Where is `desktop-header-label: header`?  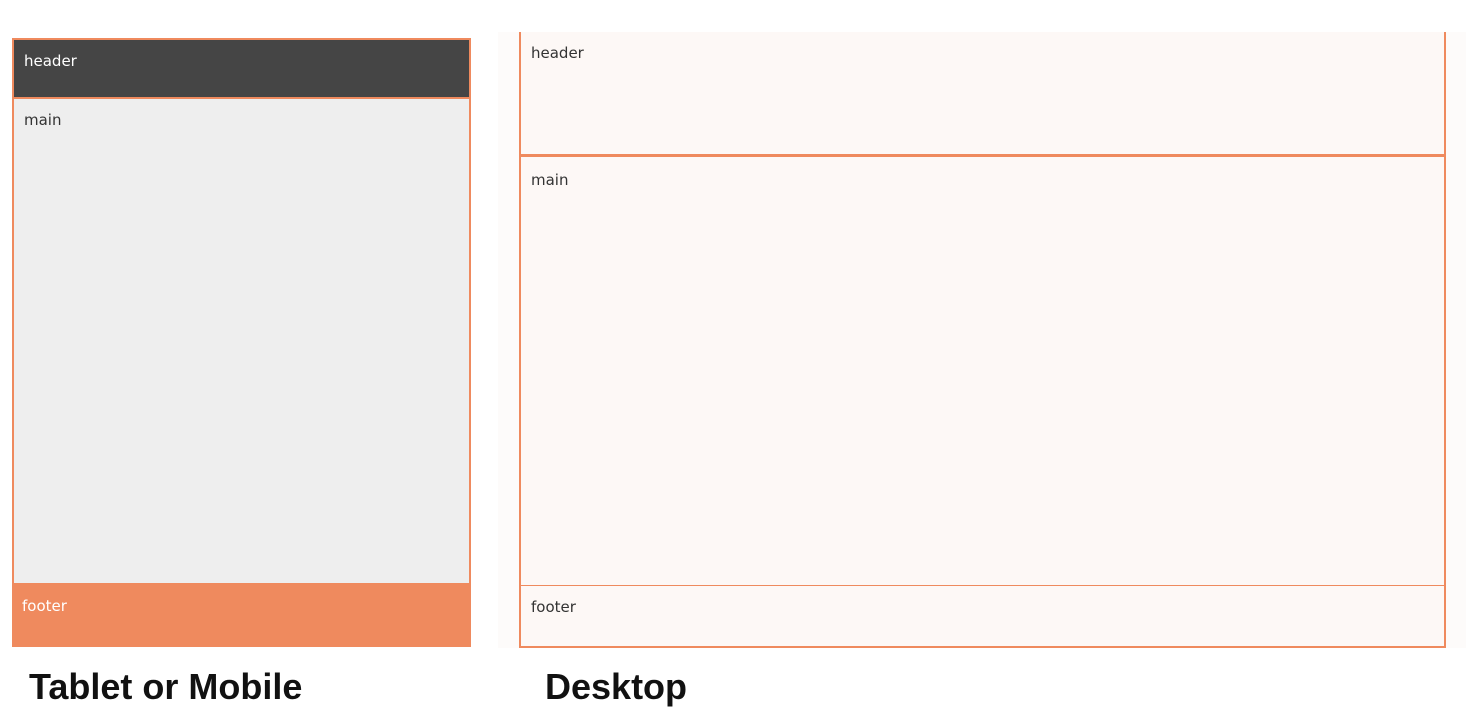
desktop-header-label: header is located at coordinates (557, 53).